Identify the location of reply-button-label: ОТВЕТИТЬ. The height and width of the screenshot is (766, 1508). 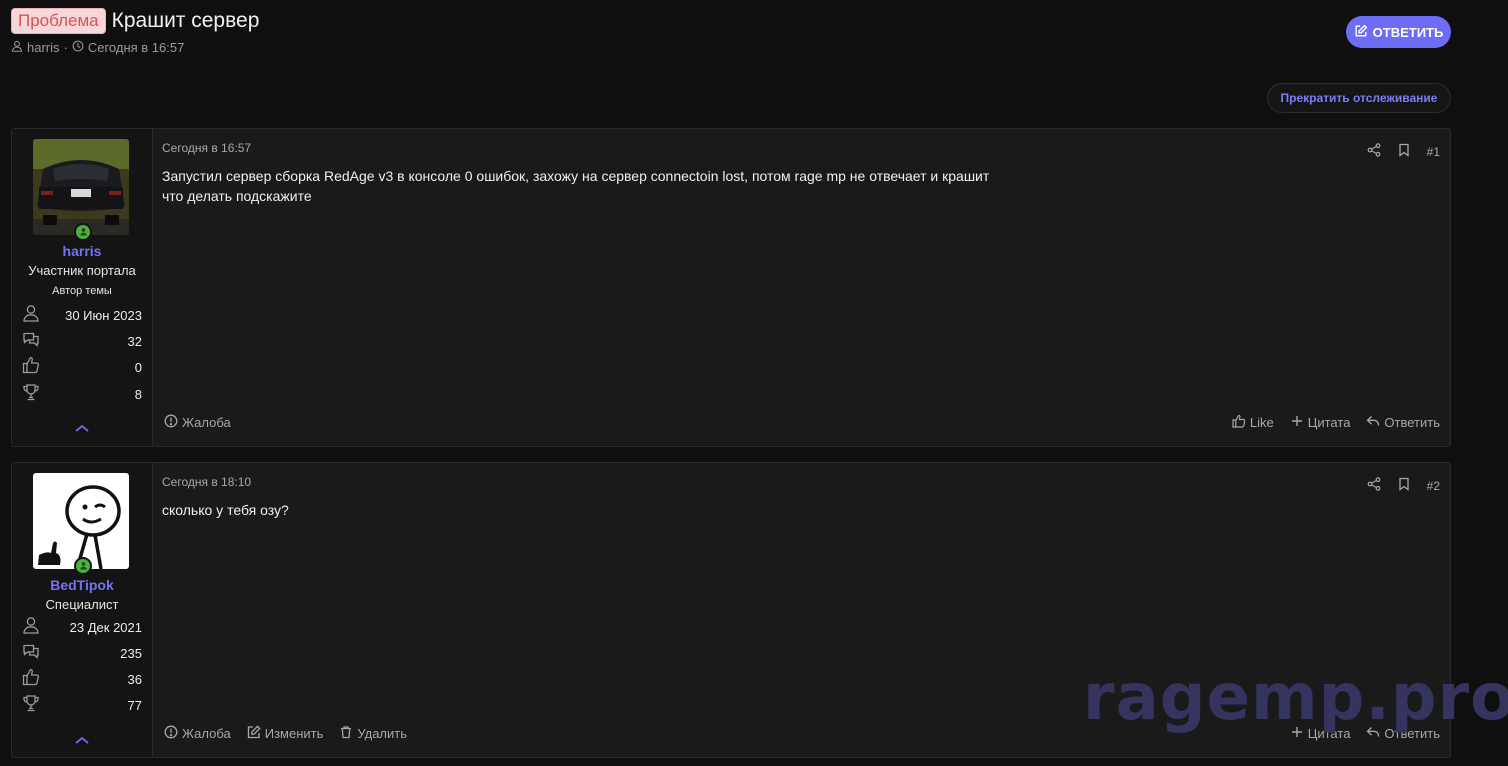
(1408, 32).